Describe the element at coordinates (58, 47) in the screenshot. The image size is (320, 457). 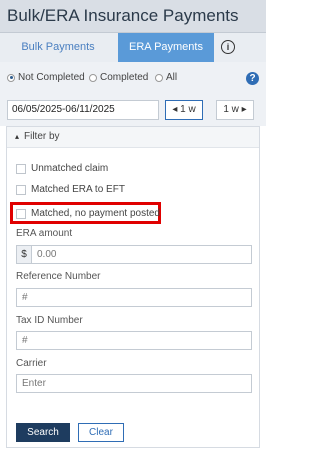
I see `tab-bulk-payments: Bulk Payments` at that location.